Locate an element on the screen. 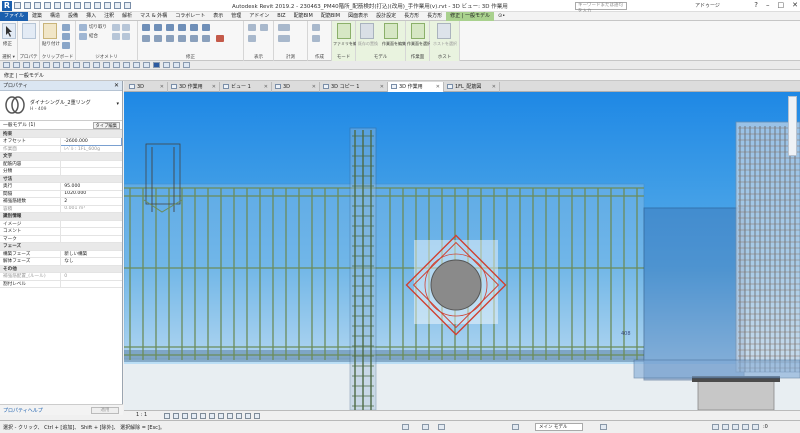 The width and height of the screenshot is (800, 433). join-icon is located at coordinates (83, 36).